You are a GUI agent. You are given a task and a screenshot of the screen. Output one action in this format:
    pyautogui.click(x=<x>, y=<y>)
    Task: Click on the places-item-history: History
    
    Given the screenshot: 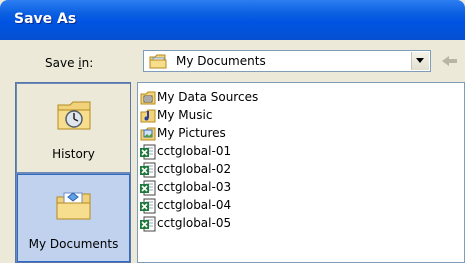 What is the action you would take?
    pyautogui.click(x=73, y=128)
    